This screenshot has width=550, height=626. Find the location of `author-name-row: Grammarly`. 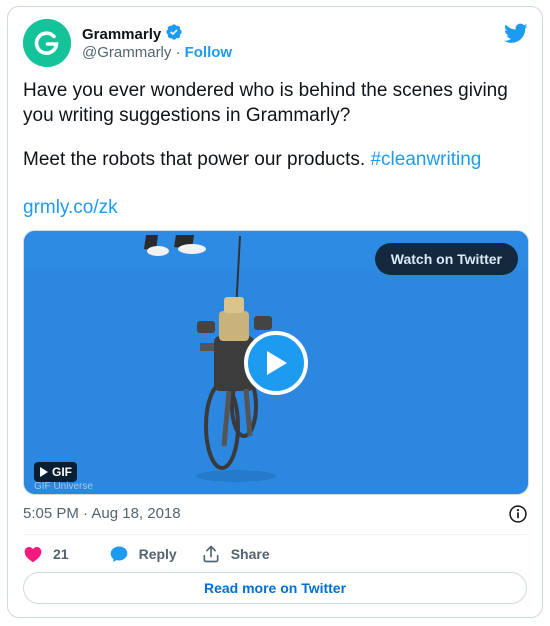

author-name-row: Grammarly is located at coordinates (132, 34).